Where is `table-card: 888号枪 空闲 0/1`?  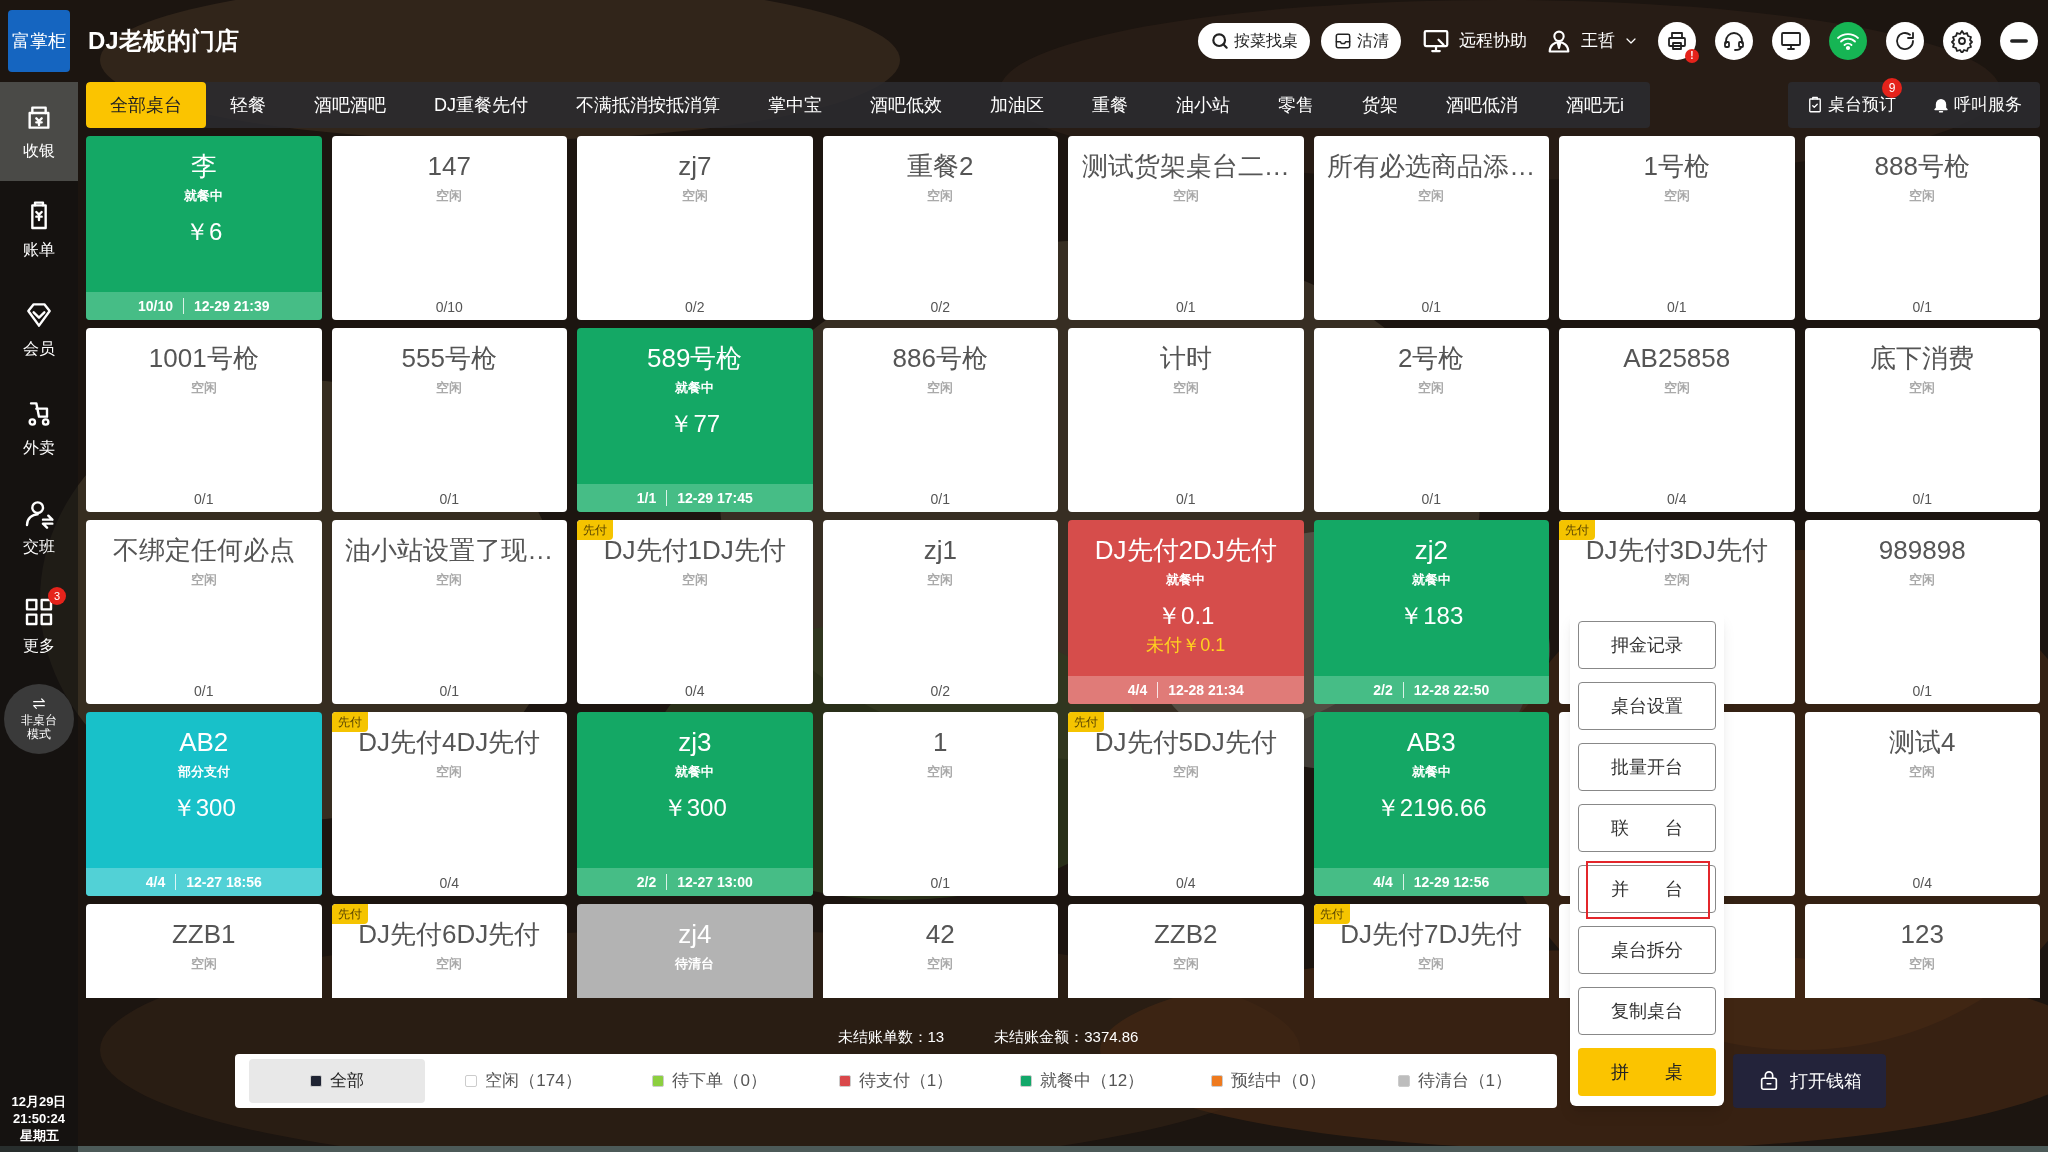 table-card: 888号枪 空闲 0/1 is located at coordinates (1922, 228).